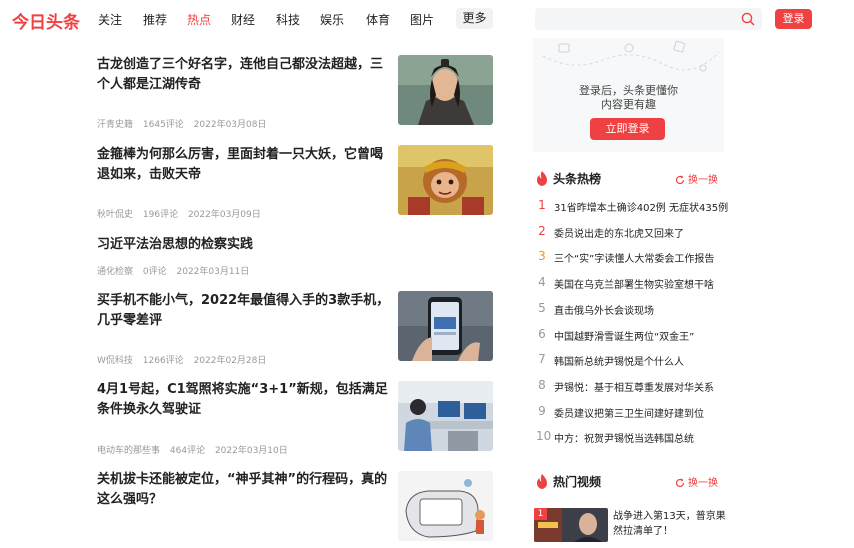  Describe the element at coordinates (115, 215) in the screenshot. I see `article-source: 秋叶侃史` at that location.